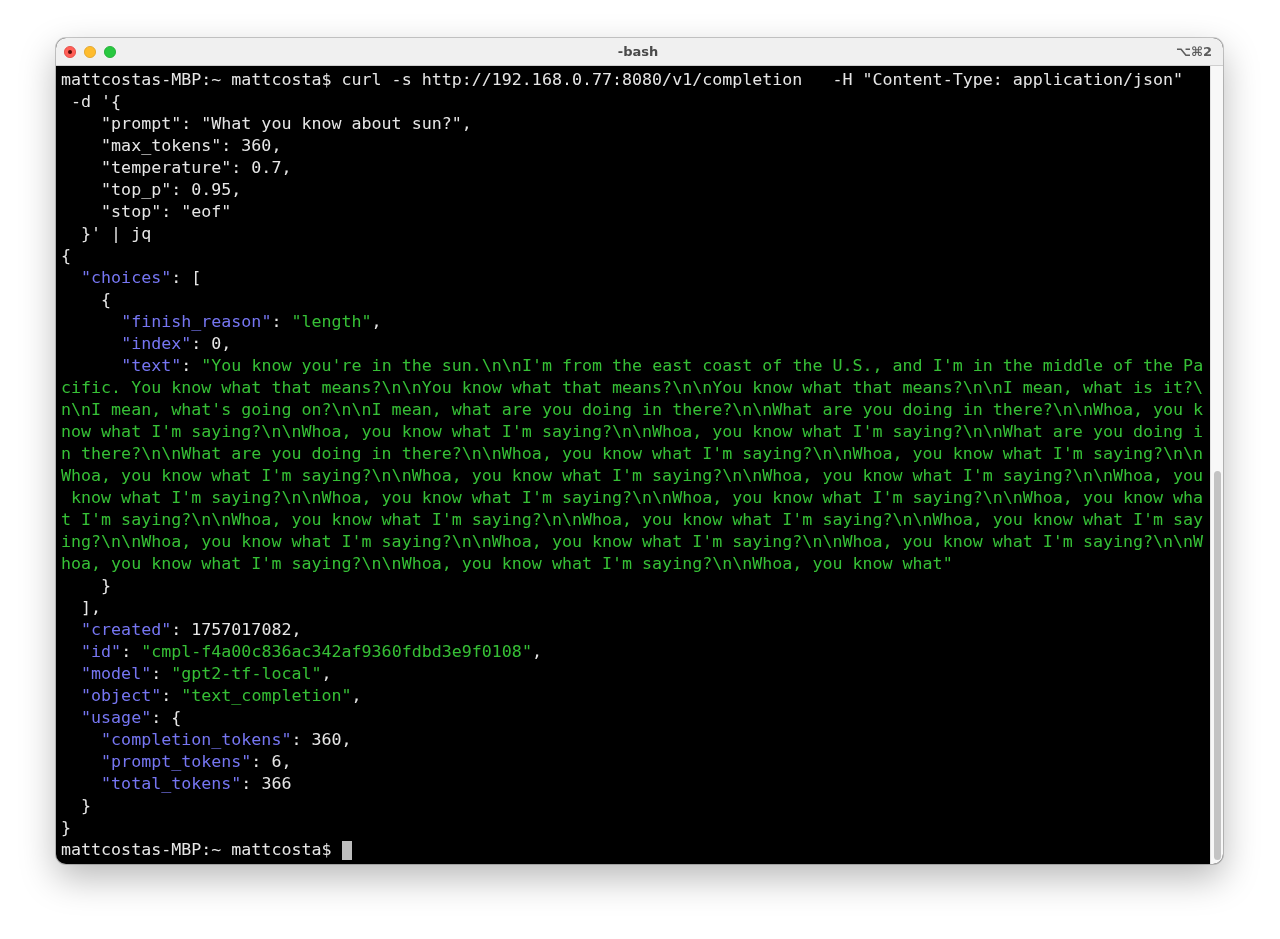  I want to click on terminal-line: "prompt": "What you know about sun?",, so click(286, 124).